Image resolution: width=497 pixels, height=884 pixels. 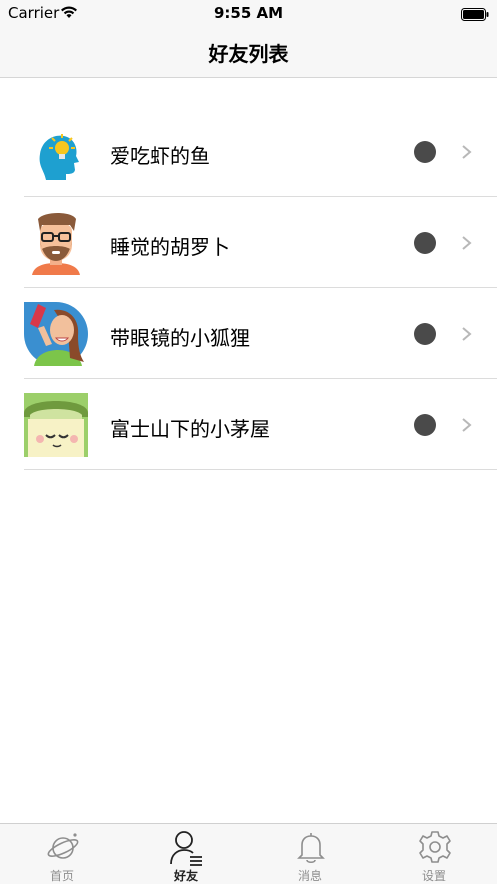 What do you see at coordinates (56, 334) in the screenshot?
I see `selfie-woman-avatar` at bounding box center [56, 334].